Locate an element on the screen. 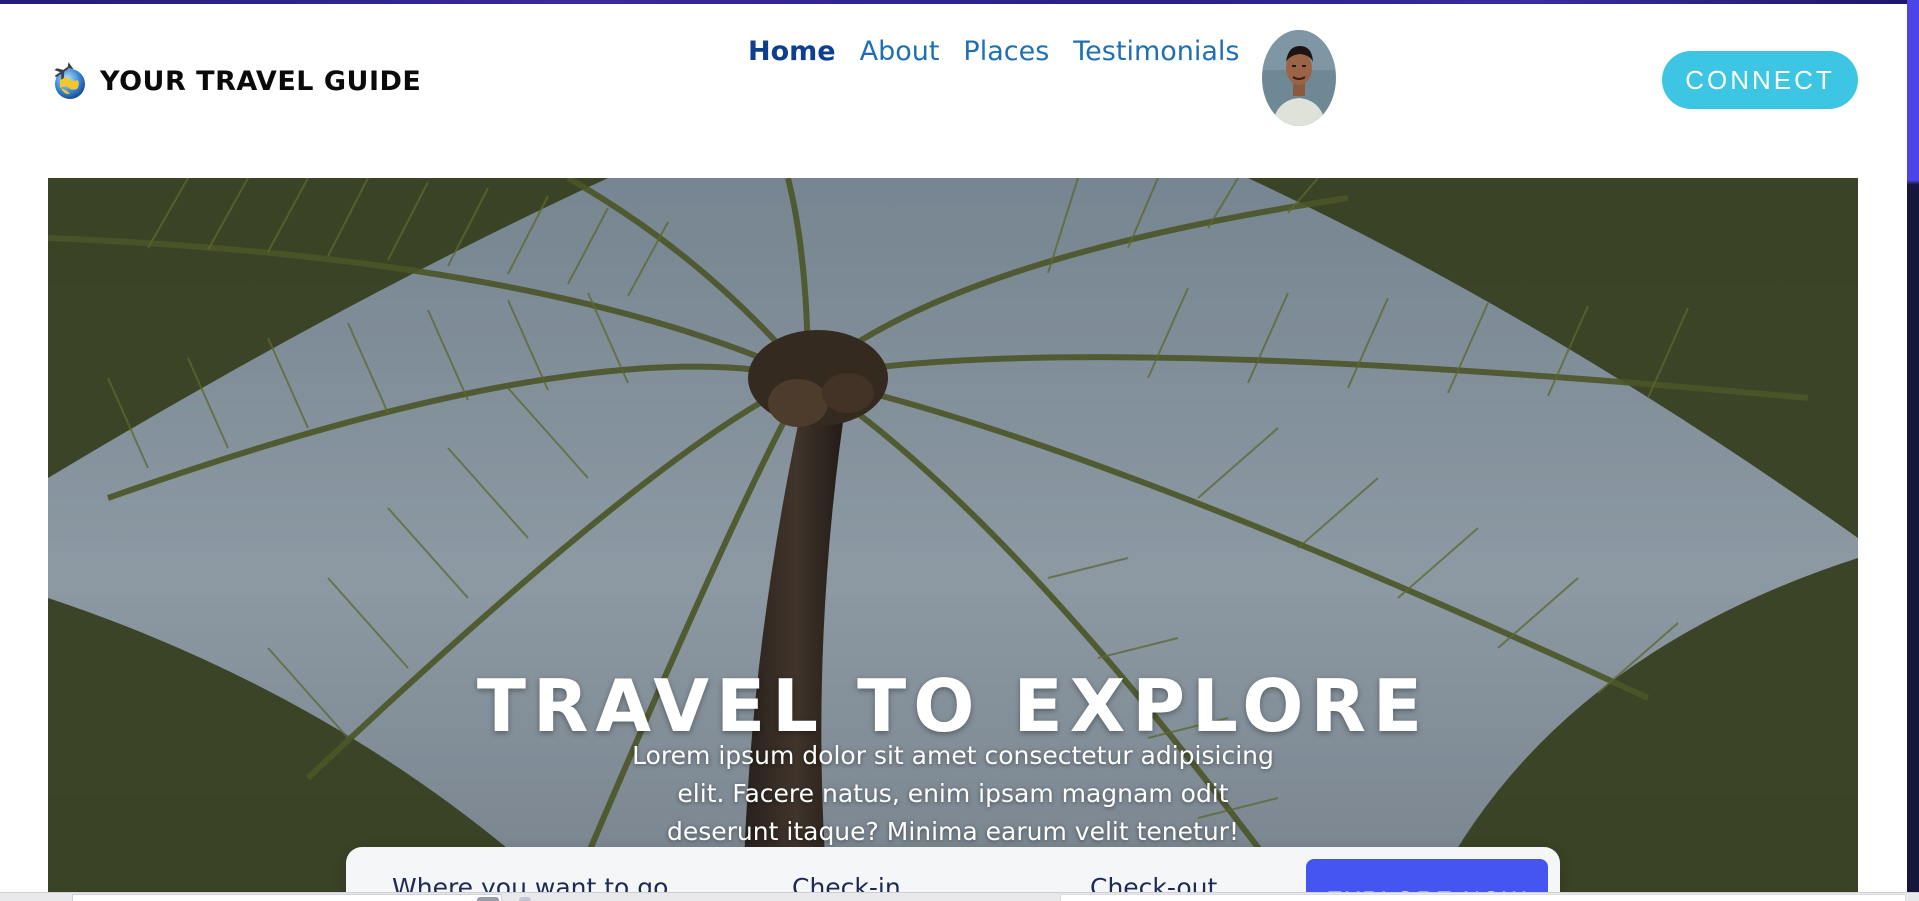 The height and width of the screenshot is (901, 1919). profile-avatar is located at coordinates (1298, 78).